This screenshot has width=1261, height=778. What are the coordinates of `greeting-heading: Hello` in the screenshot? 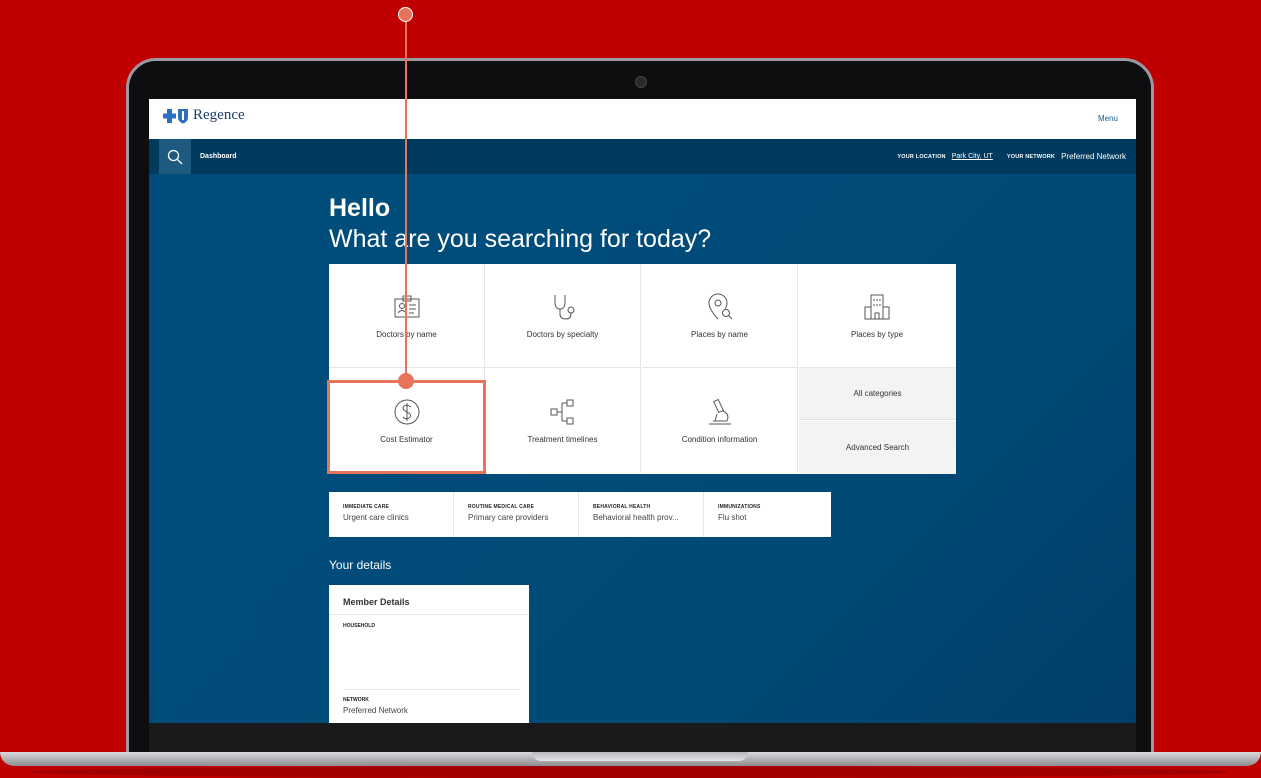 It's located at (360, 208).